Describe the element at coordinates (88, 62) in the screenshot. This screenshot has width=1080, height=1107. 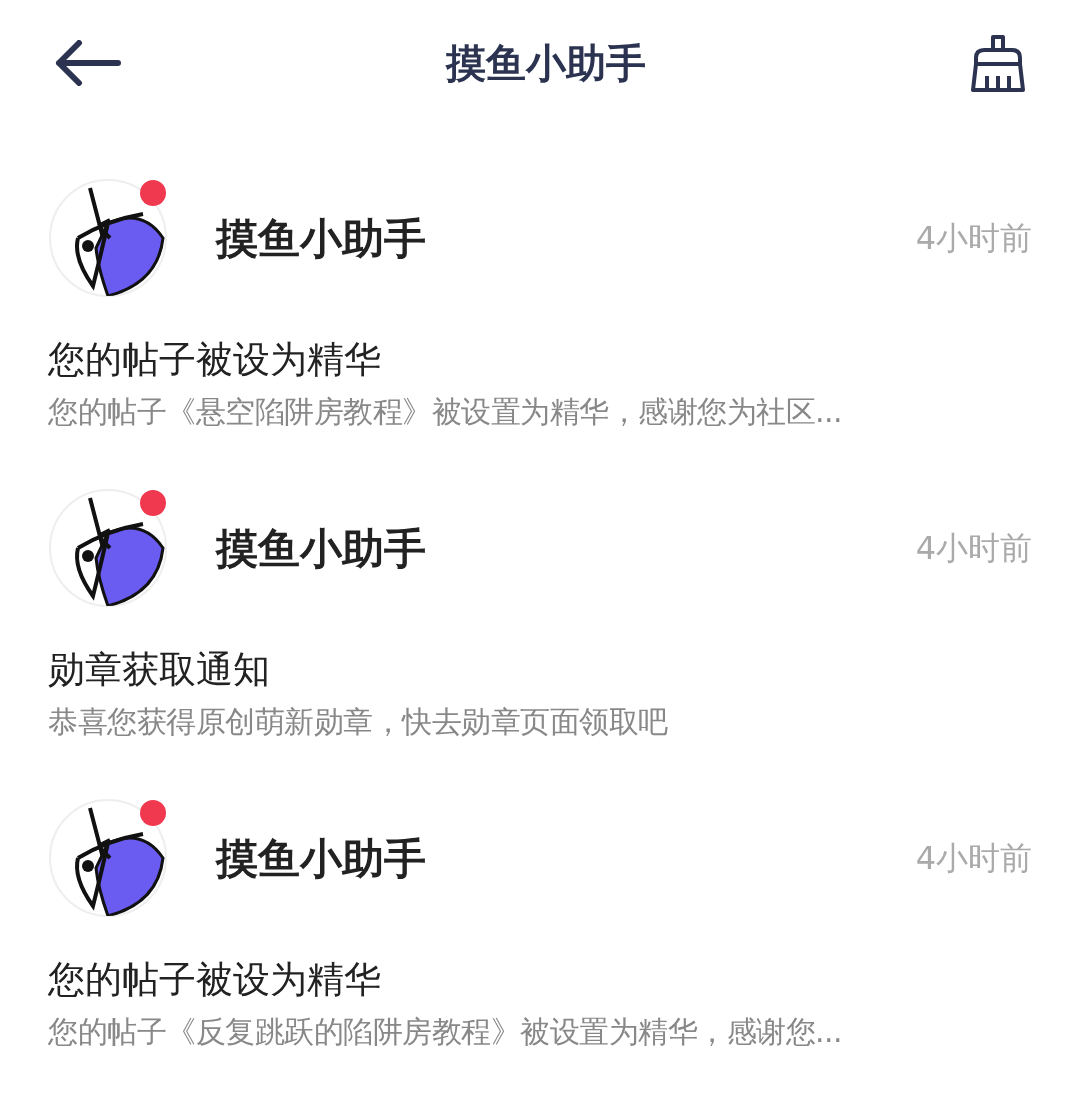
I see `back-arrow-icon` at that location.